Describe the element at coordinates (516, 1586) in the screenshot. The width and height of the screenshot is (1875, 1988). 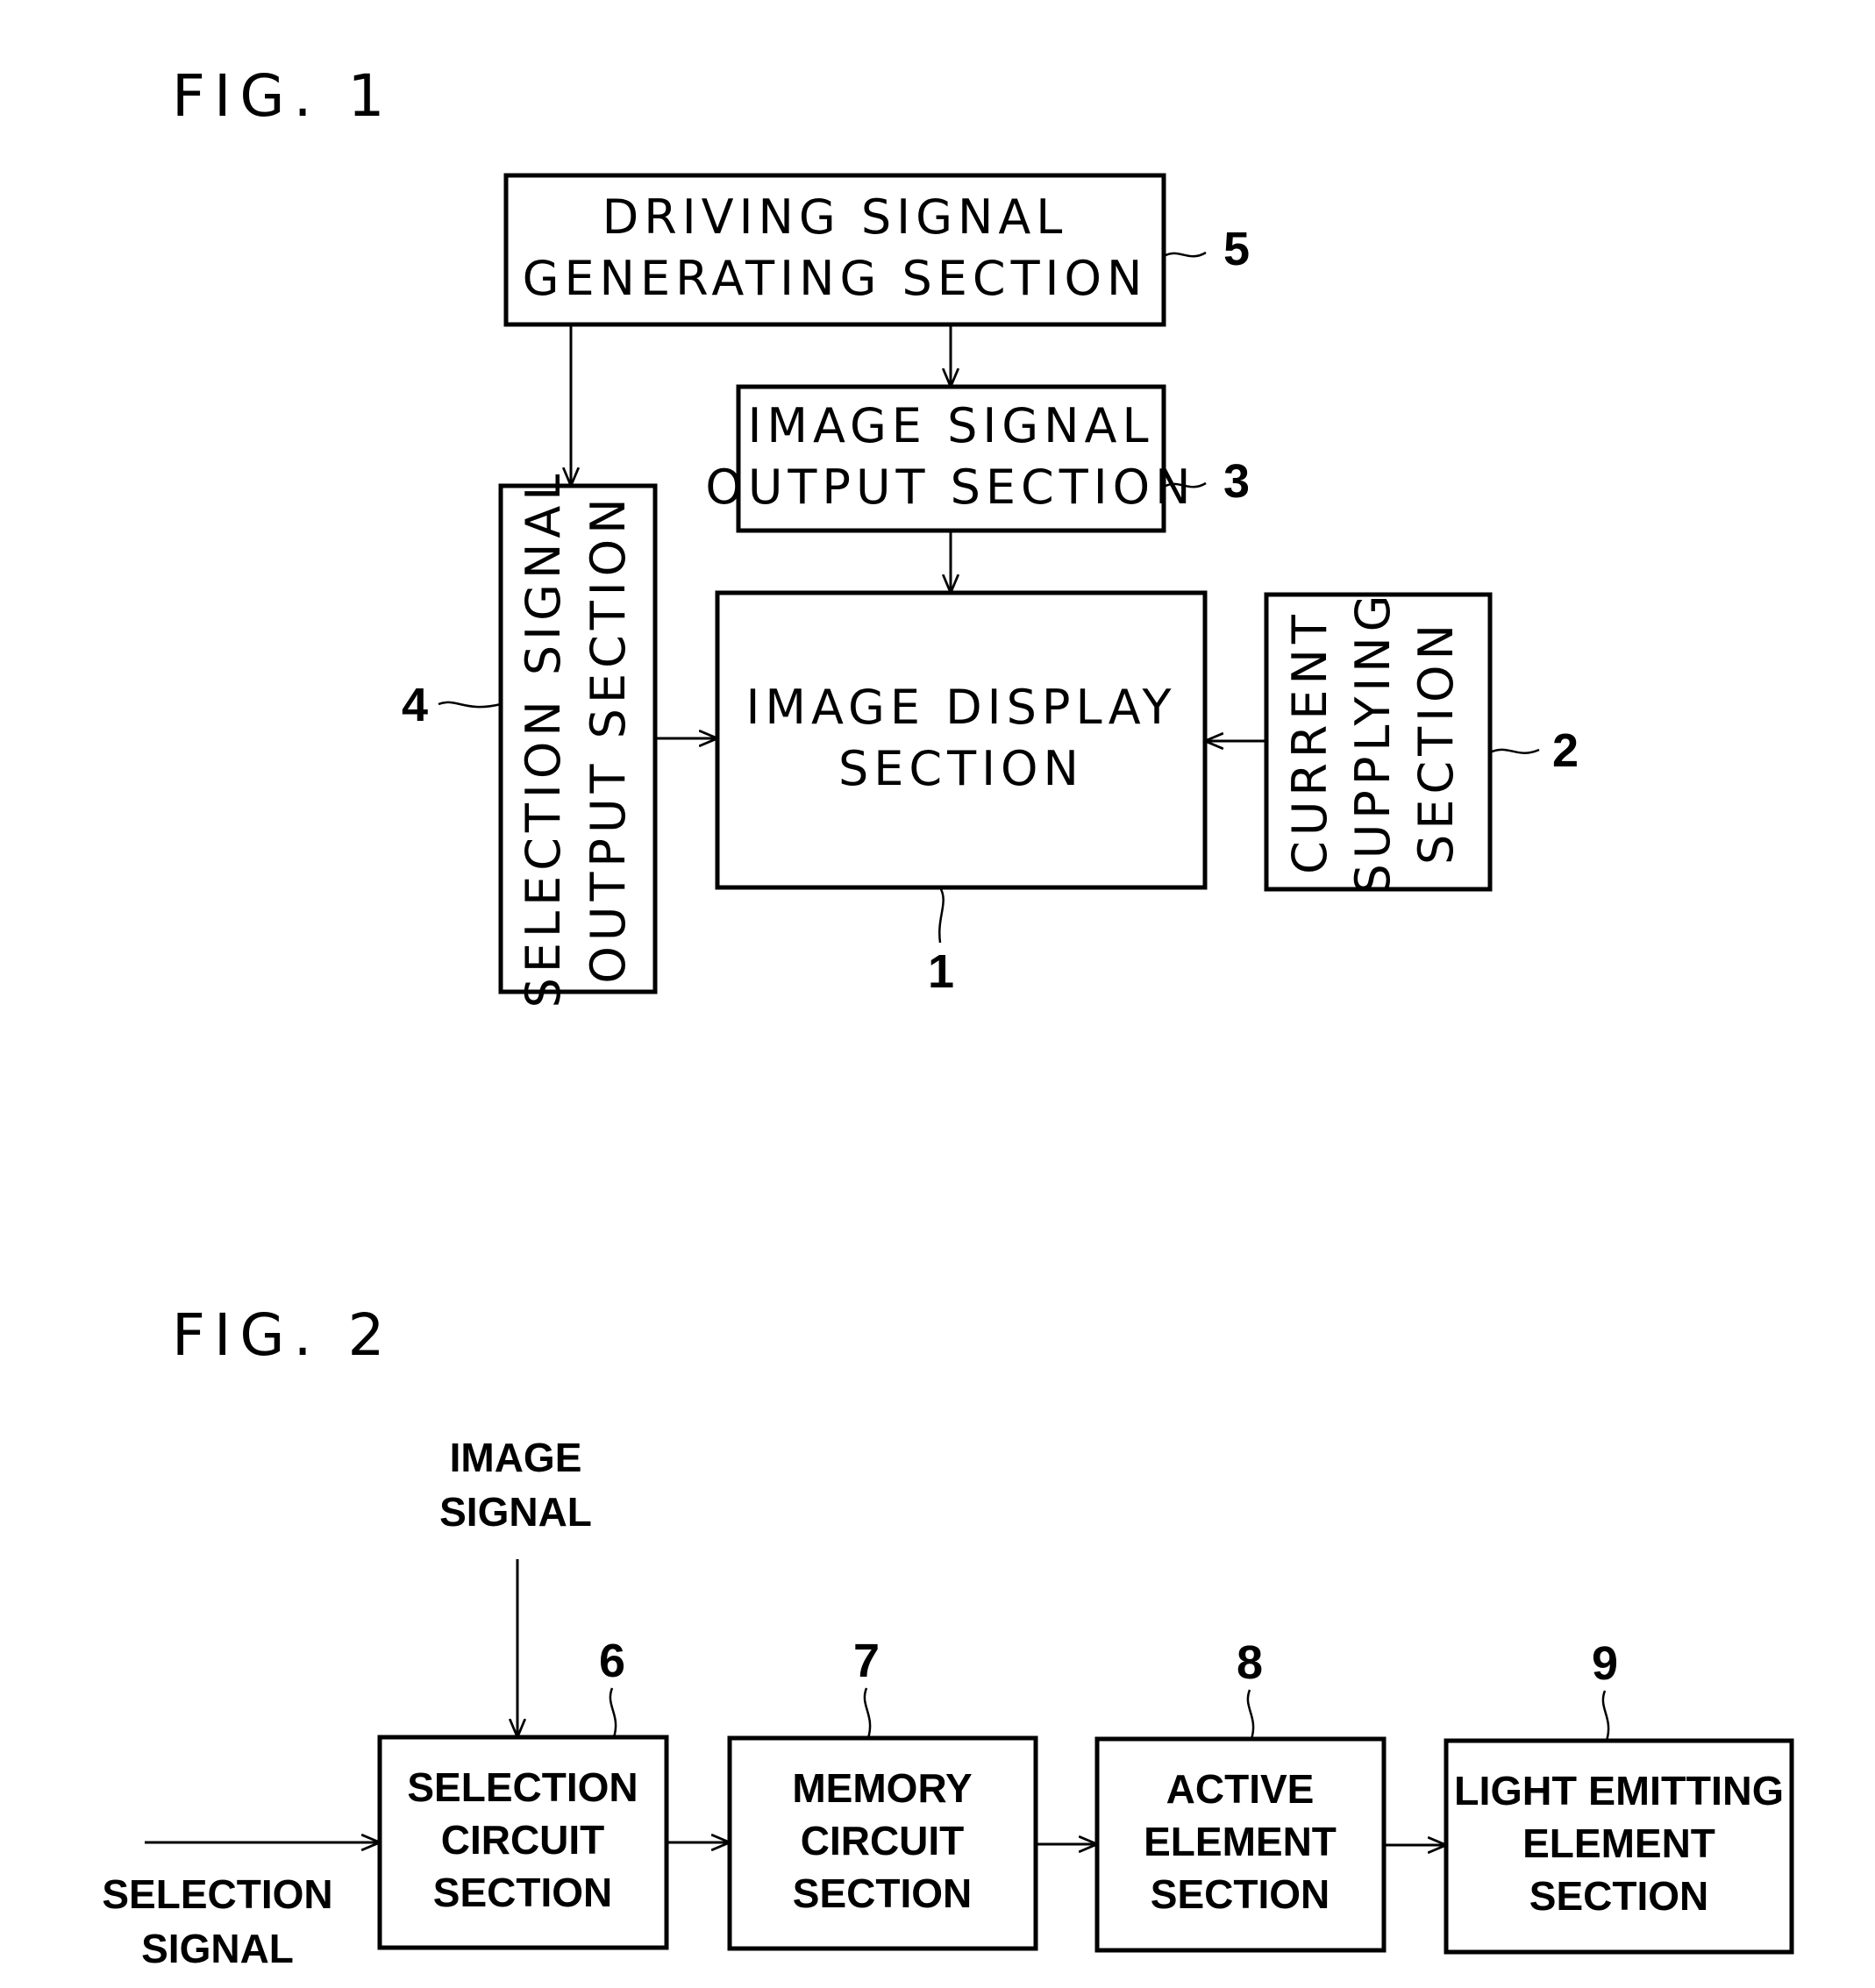
I see `input-image-signal: IMAGE SIGNAL` at that location.